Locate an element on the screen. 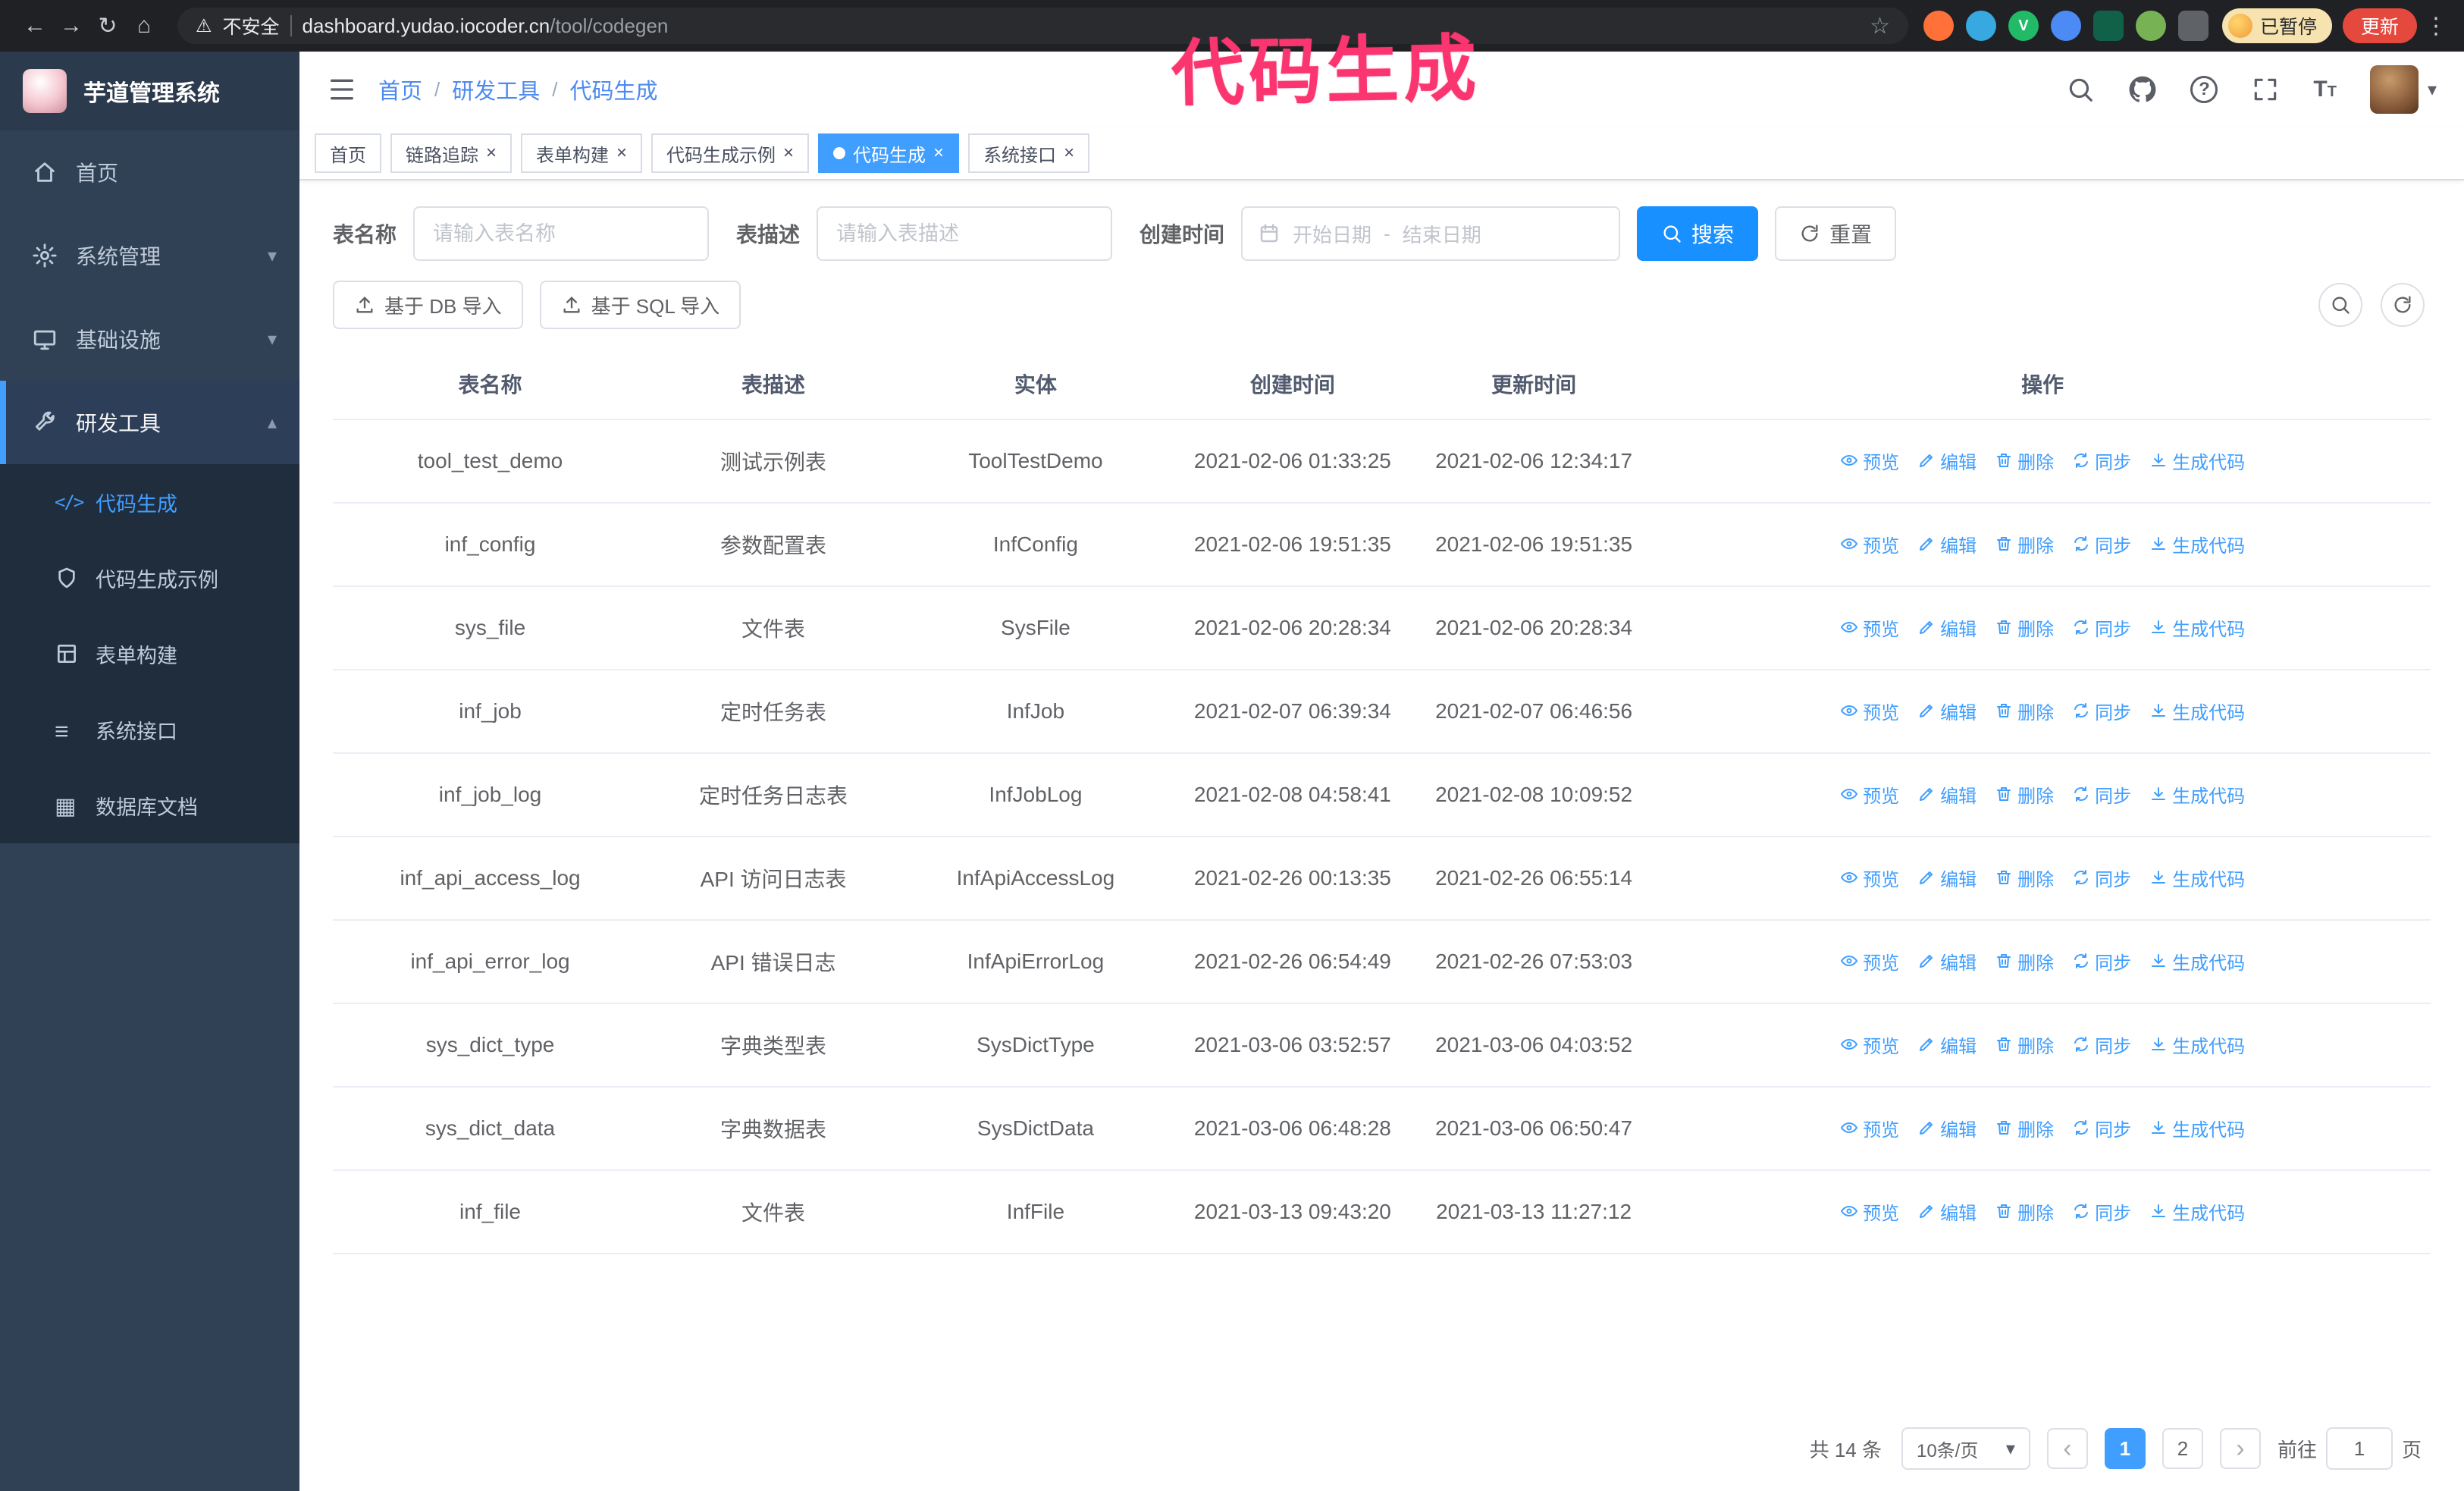  fullscreen-icon is located at coordinates (2265, 89).